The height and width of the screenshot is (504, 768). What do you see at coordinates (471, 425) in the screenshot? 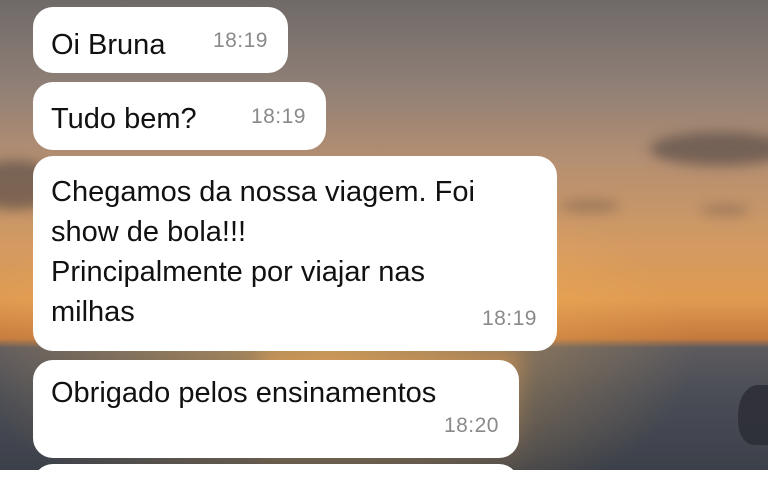
I see `message-timestamp: 18:20` at bounding box center [471, 425].